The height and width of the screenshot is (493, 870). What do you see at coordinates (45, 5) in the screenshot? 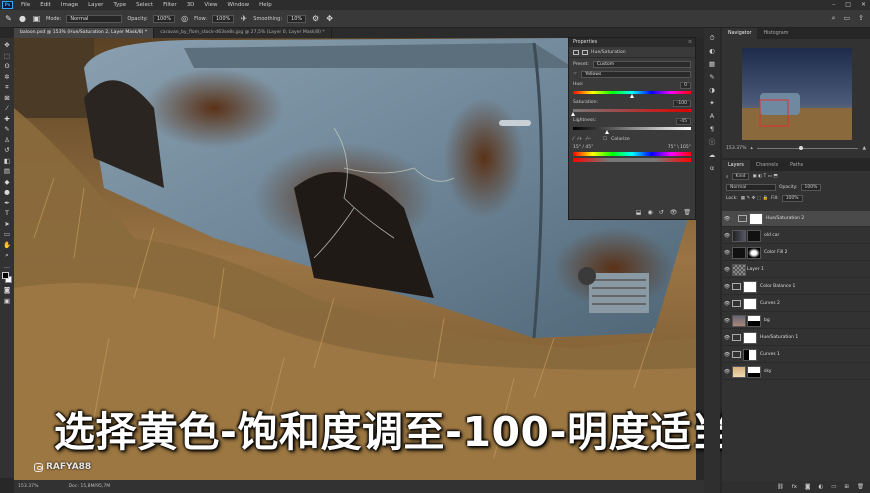
I see `menu-edit: Edit` at bounding box center [45, 5].